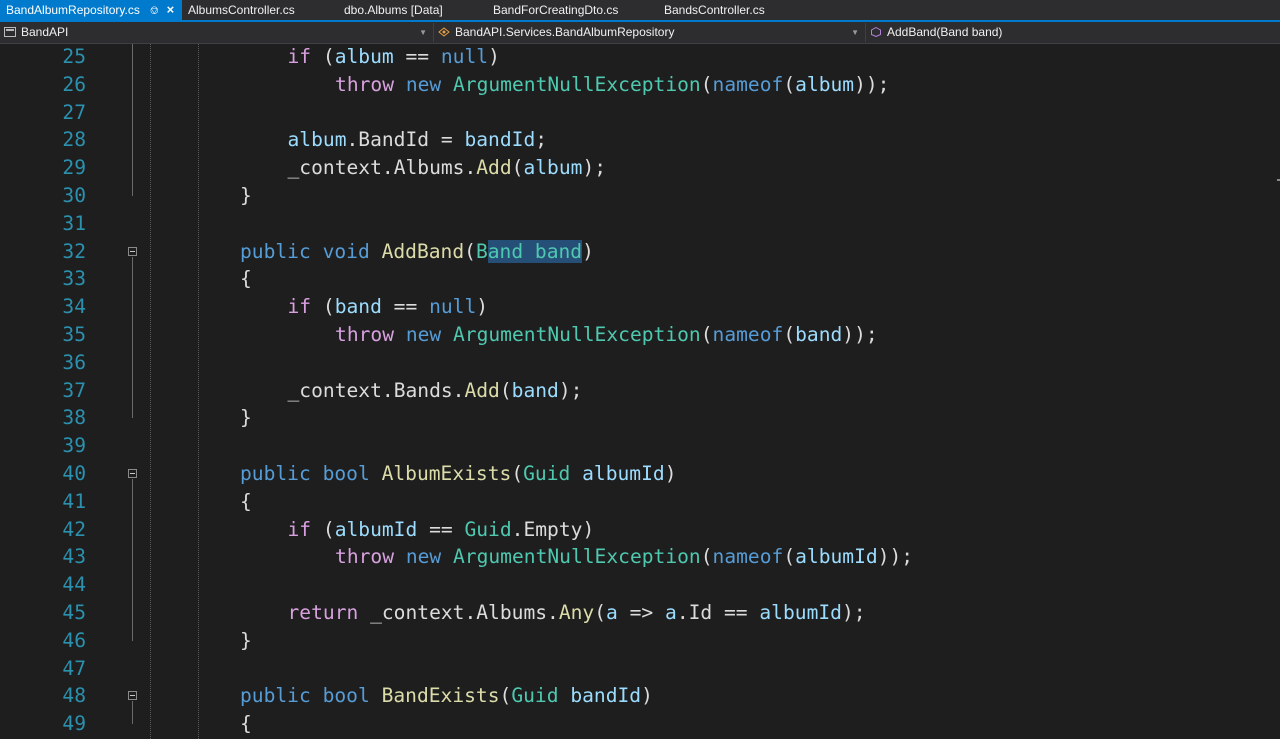 This screenshot has height=739, width=1280. I want to click on code-token: Albums, so click(429, 168).